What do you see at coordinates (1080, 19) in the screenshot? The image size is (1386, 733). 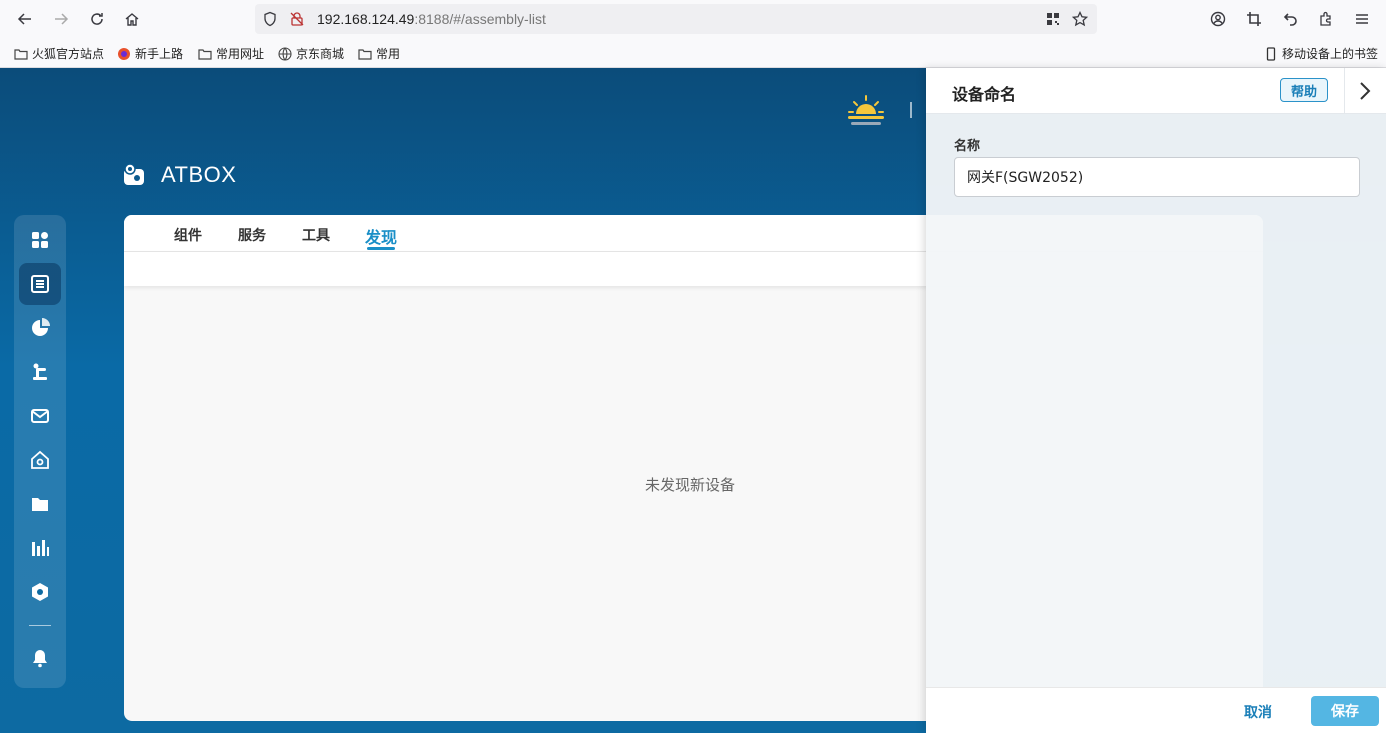 I see `star-icon` at bounding box center [1080, 19].